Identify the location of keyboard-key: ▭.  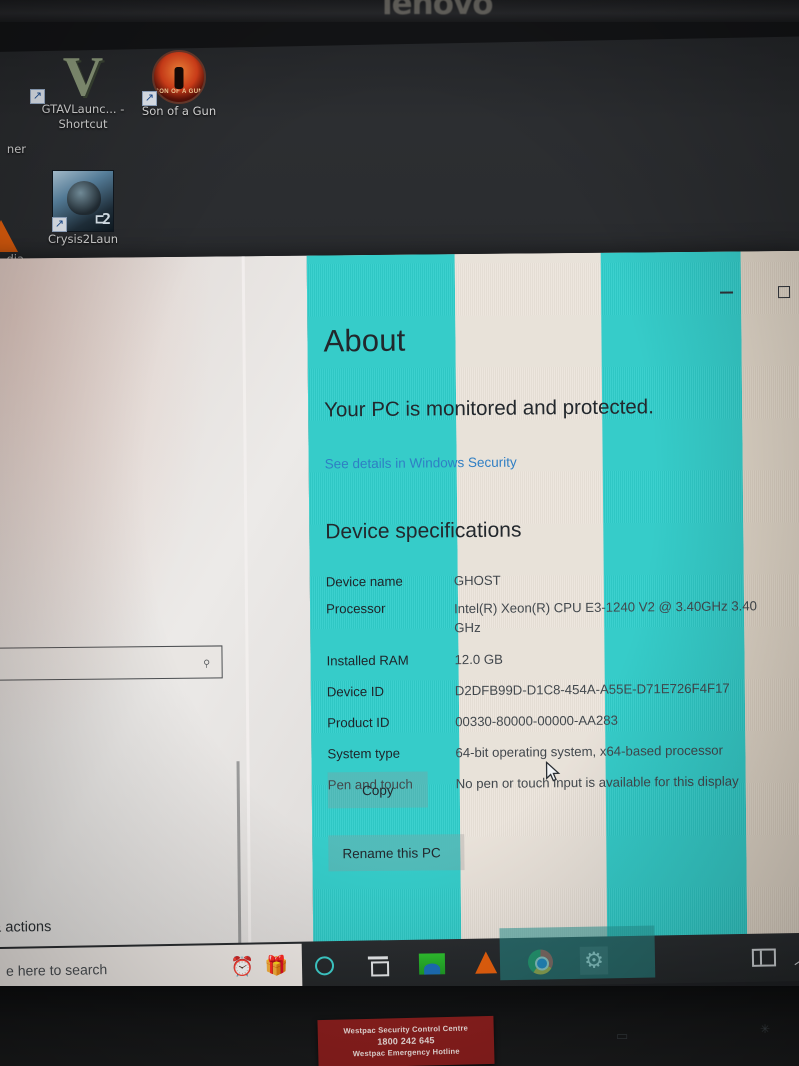
(622, 1035).